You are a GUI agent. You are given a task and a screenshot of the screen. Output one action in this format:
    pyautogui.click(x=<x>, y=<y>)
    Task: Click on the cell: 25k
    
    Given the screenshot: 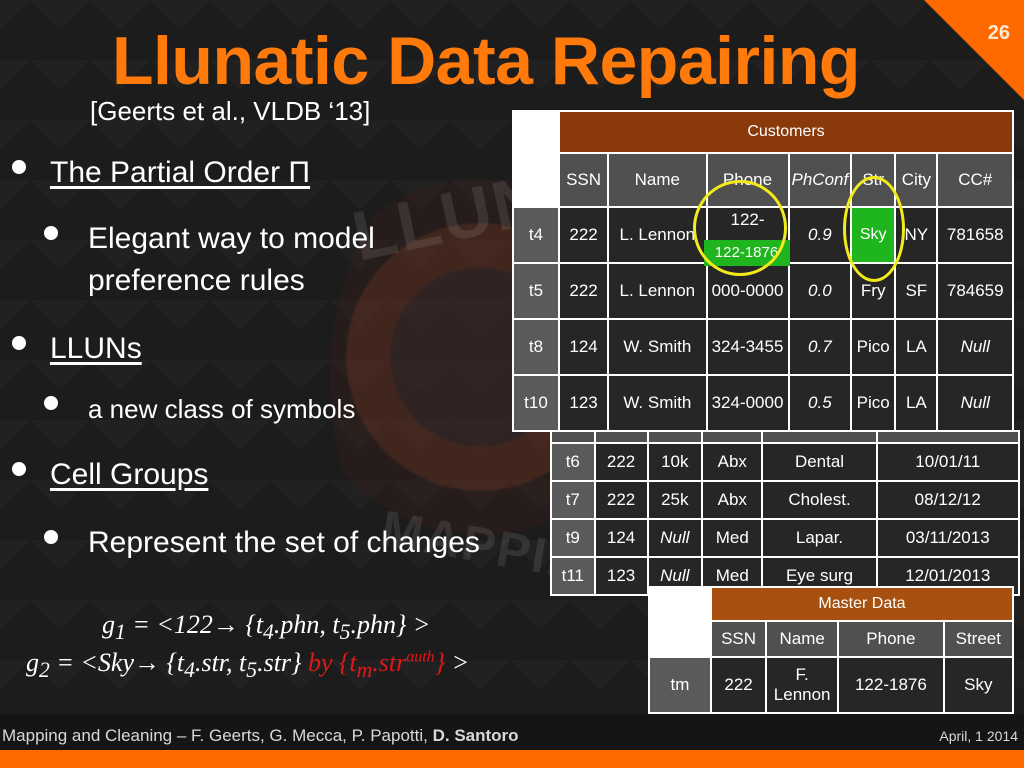 What is the action you would take?
    pyautogui.click(x=675, y=500)
    